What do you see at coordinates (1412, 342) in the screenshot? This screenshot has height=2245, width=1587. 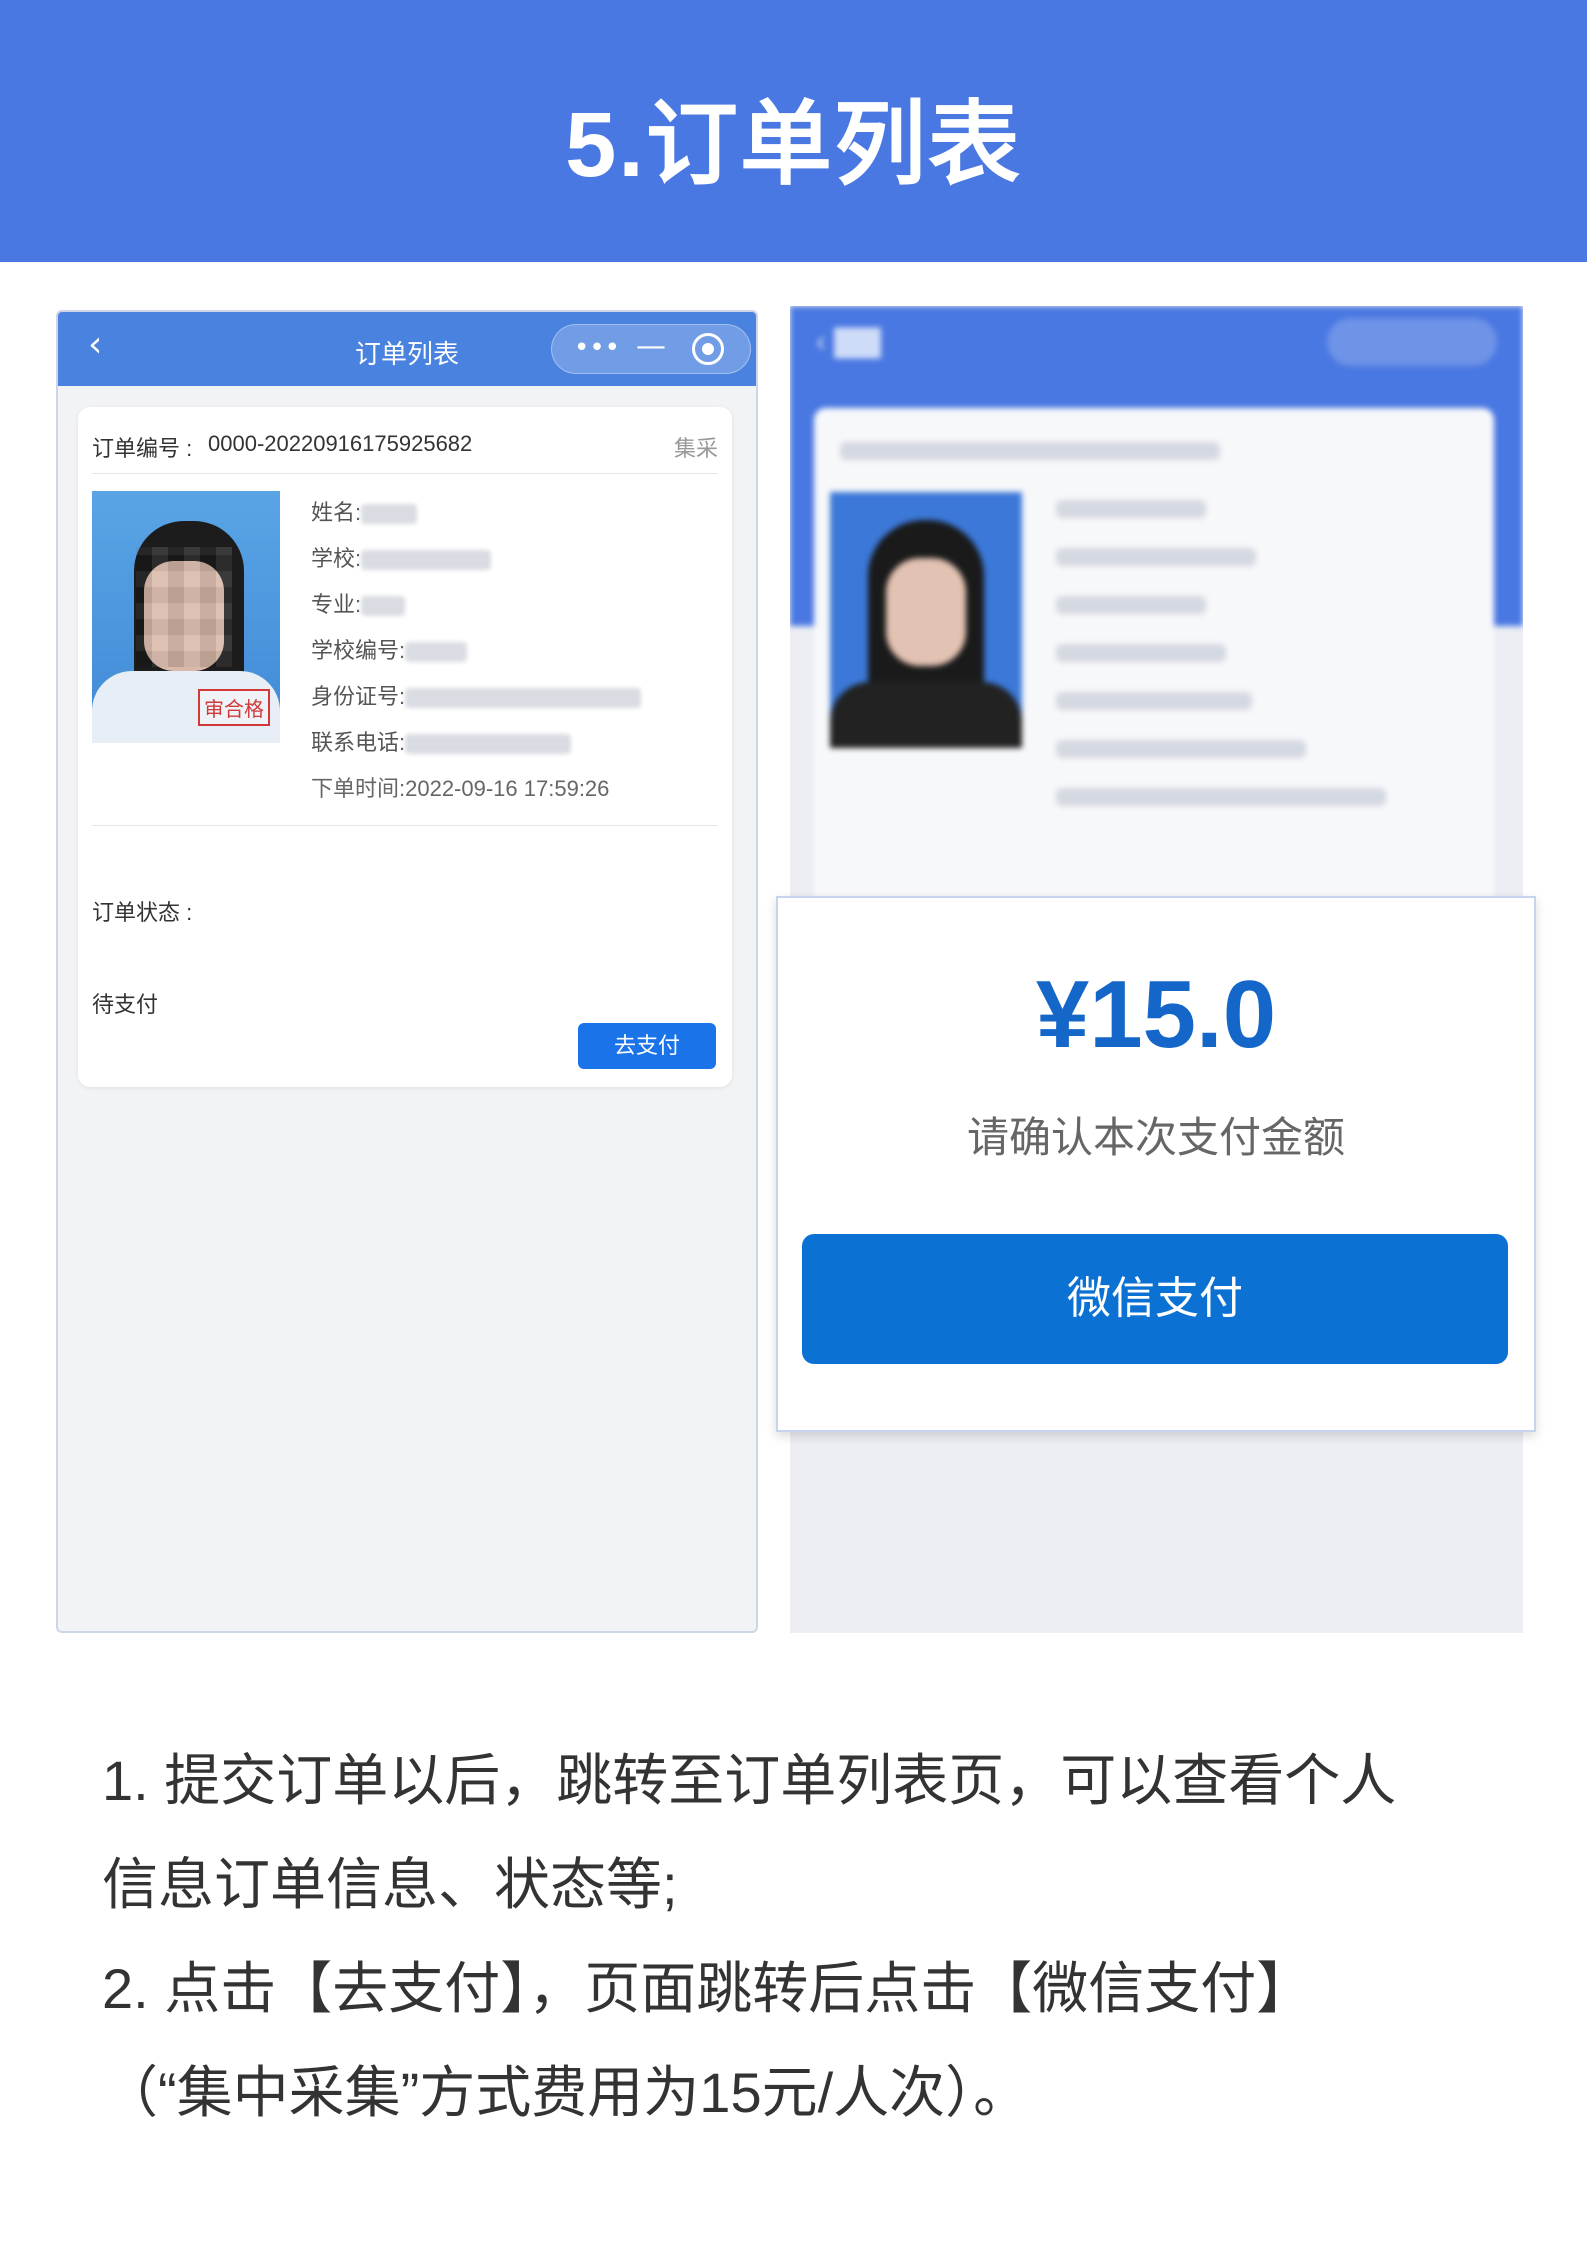 I see `blurred-capsule` at bounding box center [1412, 342].